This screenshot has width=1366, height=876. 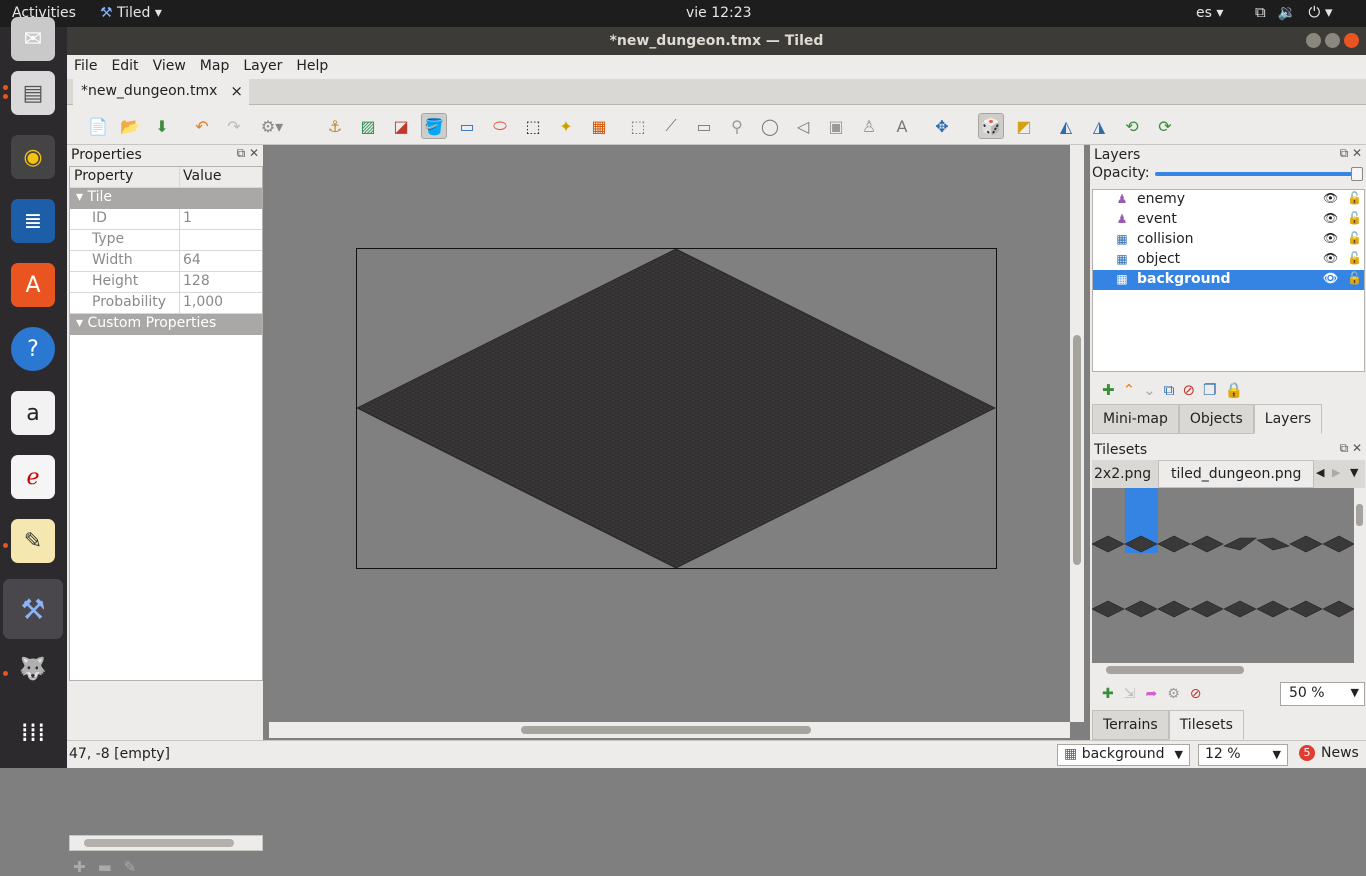 What do you see at coordinates (85, 67) in the screenshot?
I see `menu-file: File` at bounding box center [85, 67].